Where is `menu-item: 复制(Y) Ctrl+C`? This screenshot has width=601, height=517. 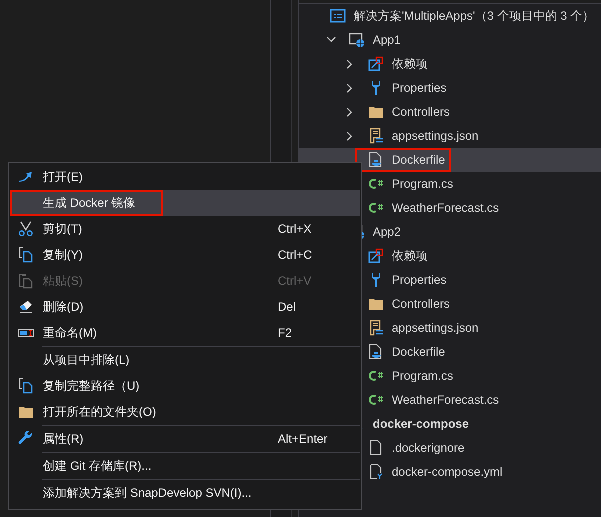 menu-item: 复制(Y) Ctrl+C is located at coordinates (185, 255).